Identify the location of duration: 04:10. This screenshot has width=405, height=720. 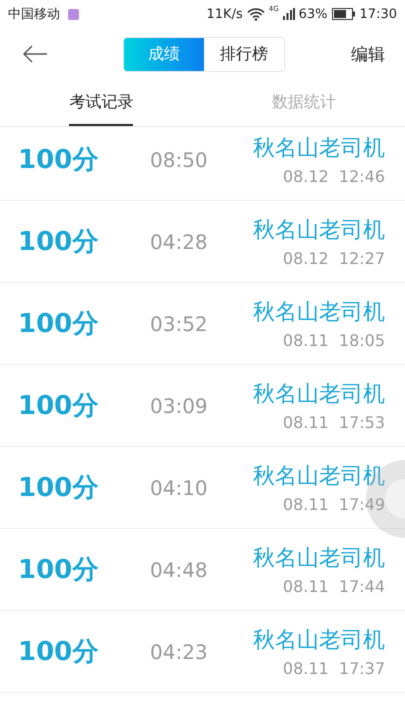
(179, 488).